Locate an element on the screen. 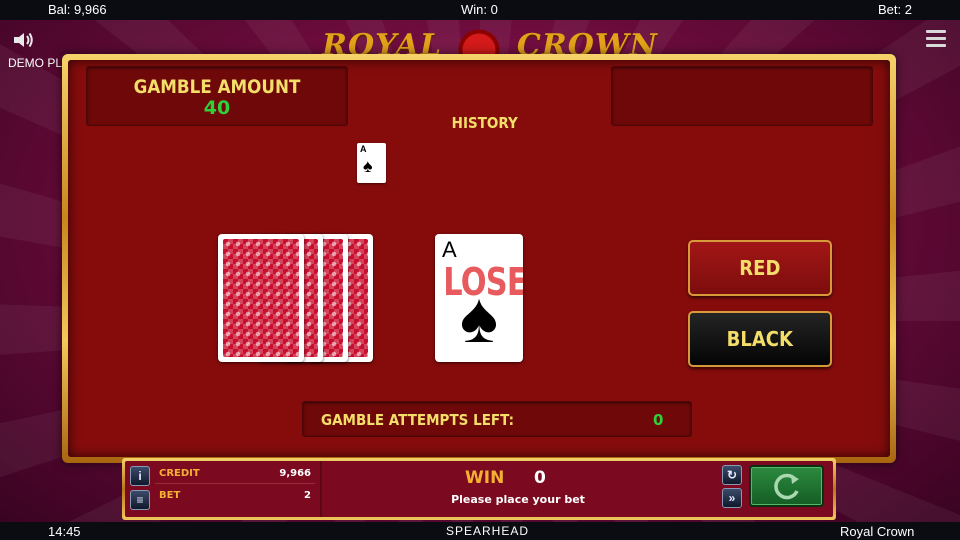  provider-label: SPEARHEAD is located at coordinates (488, 531).